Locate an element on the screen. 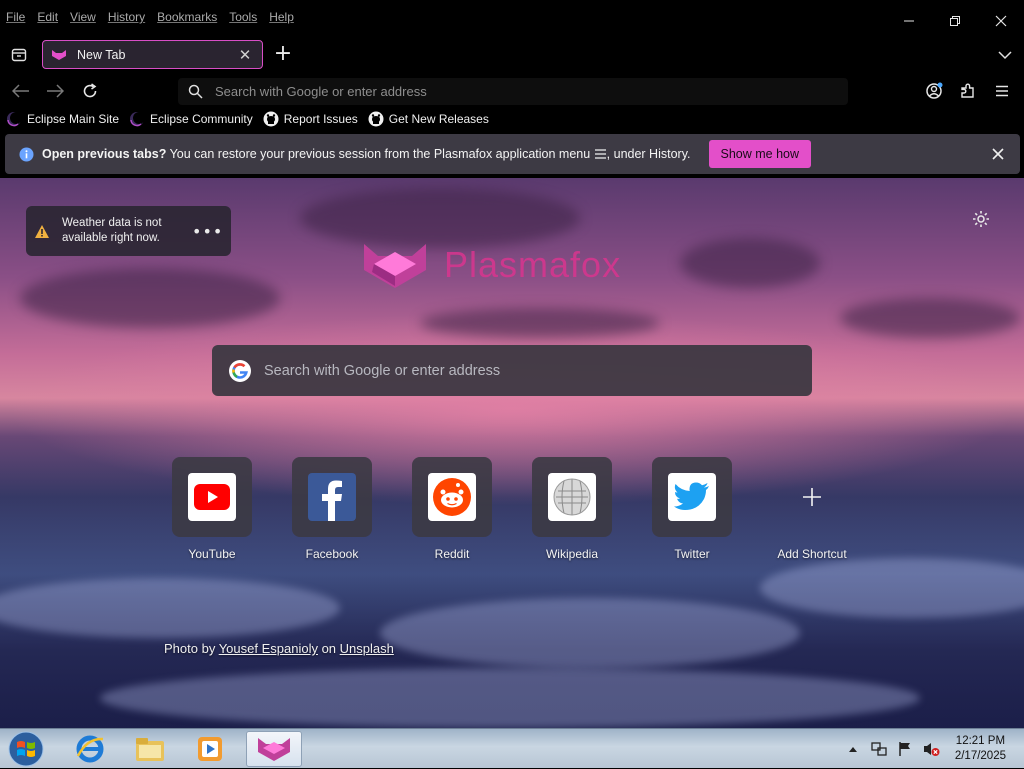 The width and height of the screenshot is (1024, 769). shortcut-twitter: Twitter is located at coordinates (692, 509).